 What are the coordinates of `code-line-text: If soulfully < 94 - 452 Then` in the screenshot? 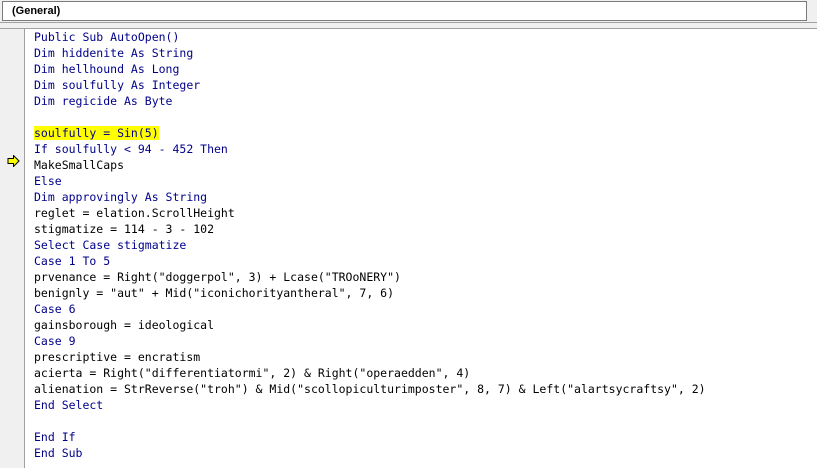 It's located at (131, 149).